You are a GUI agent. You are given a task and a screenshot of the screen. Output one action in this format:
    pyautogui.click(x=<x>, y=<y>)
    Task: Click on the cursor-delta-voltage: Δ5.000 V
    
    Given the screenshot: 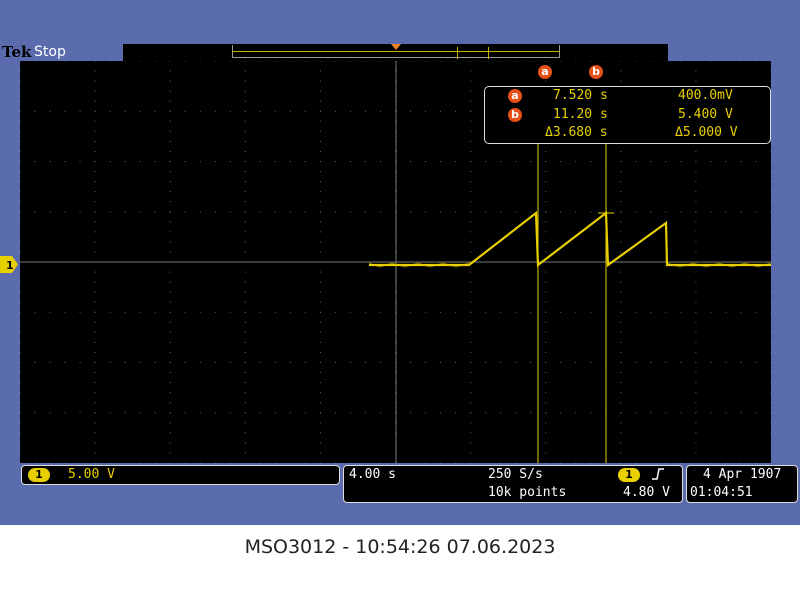 What is the action you would take?
    pyautogui.click(x=706, y=132)
    